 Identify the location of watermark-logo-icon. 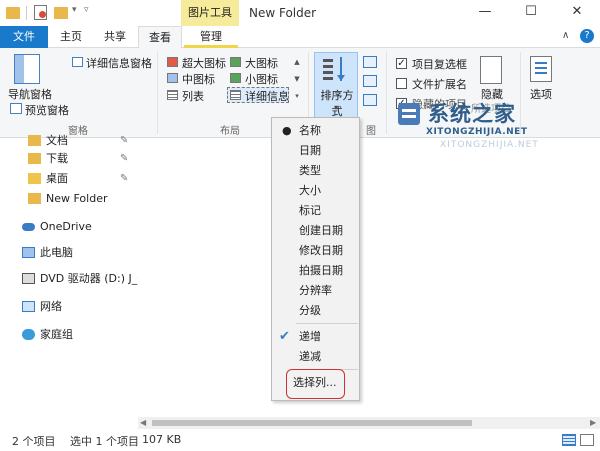
(409, 114).